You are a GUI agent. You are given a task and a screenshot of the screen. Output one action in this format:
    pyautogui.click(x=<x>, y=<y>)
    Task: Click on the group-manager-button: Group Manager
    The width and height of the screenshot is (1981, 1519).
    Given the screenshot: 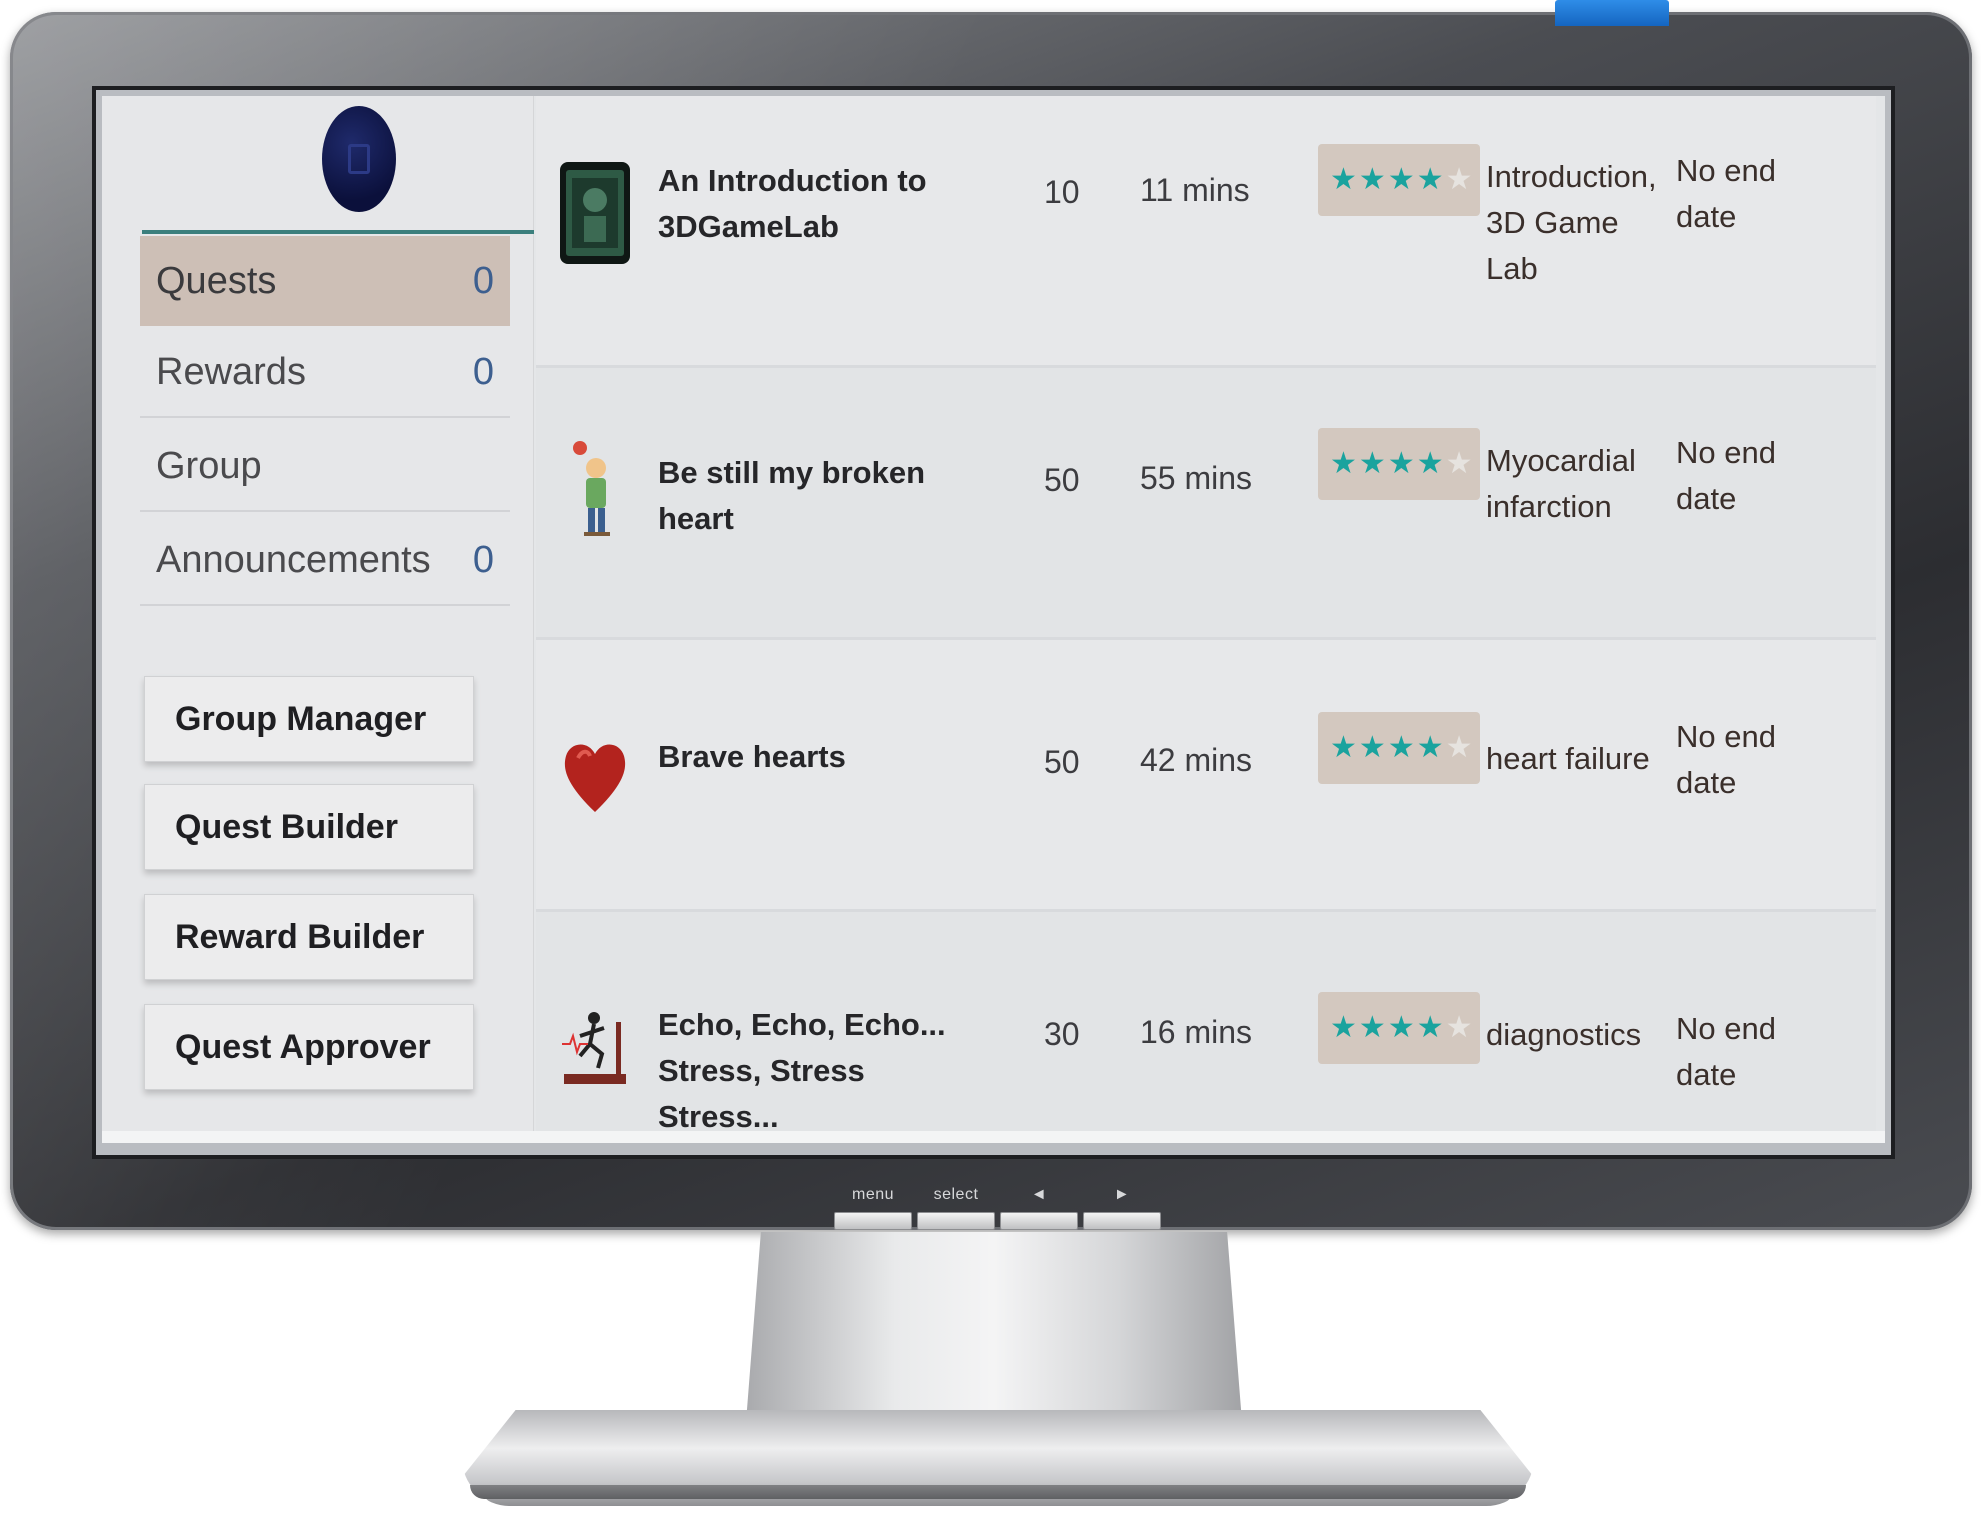 What is the action you would take?
    pyautogui.click(x=309, y=719)
    